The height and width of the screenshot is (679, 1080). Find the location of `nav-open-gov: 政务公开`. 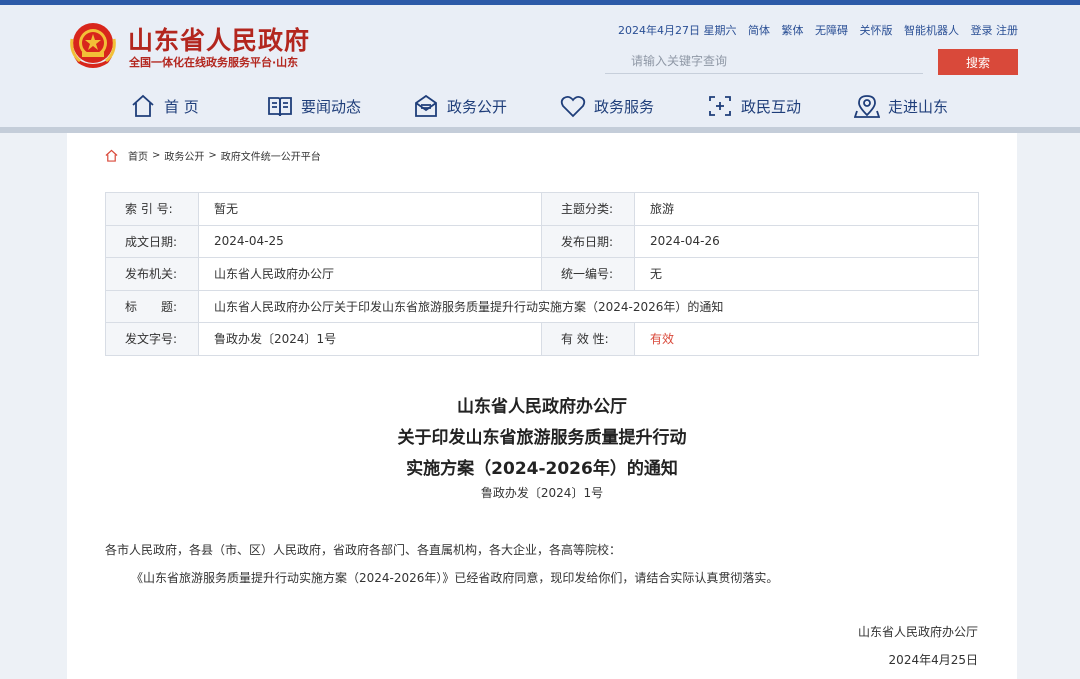

nav-open-gov: 政务公开 is located at coordinates (460, 106).